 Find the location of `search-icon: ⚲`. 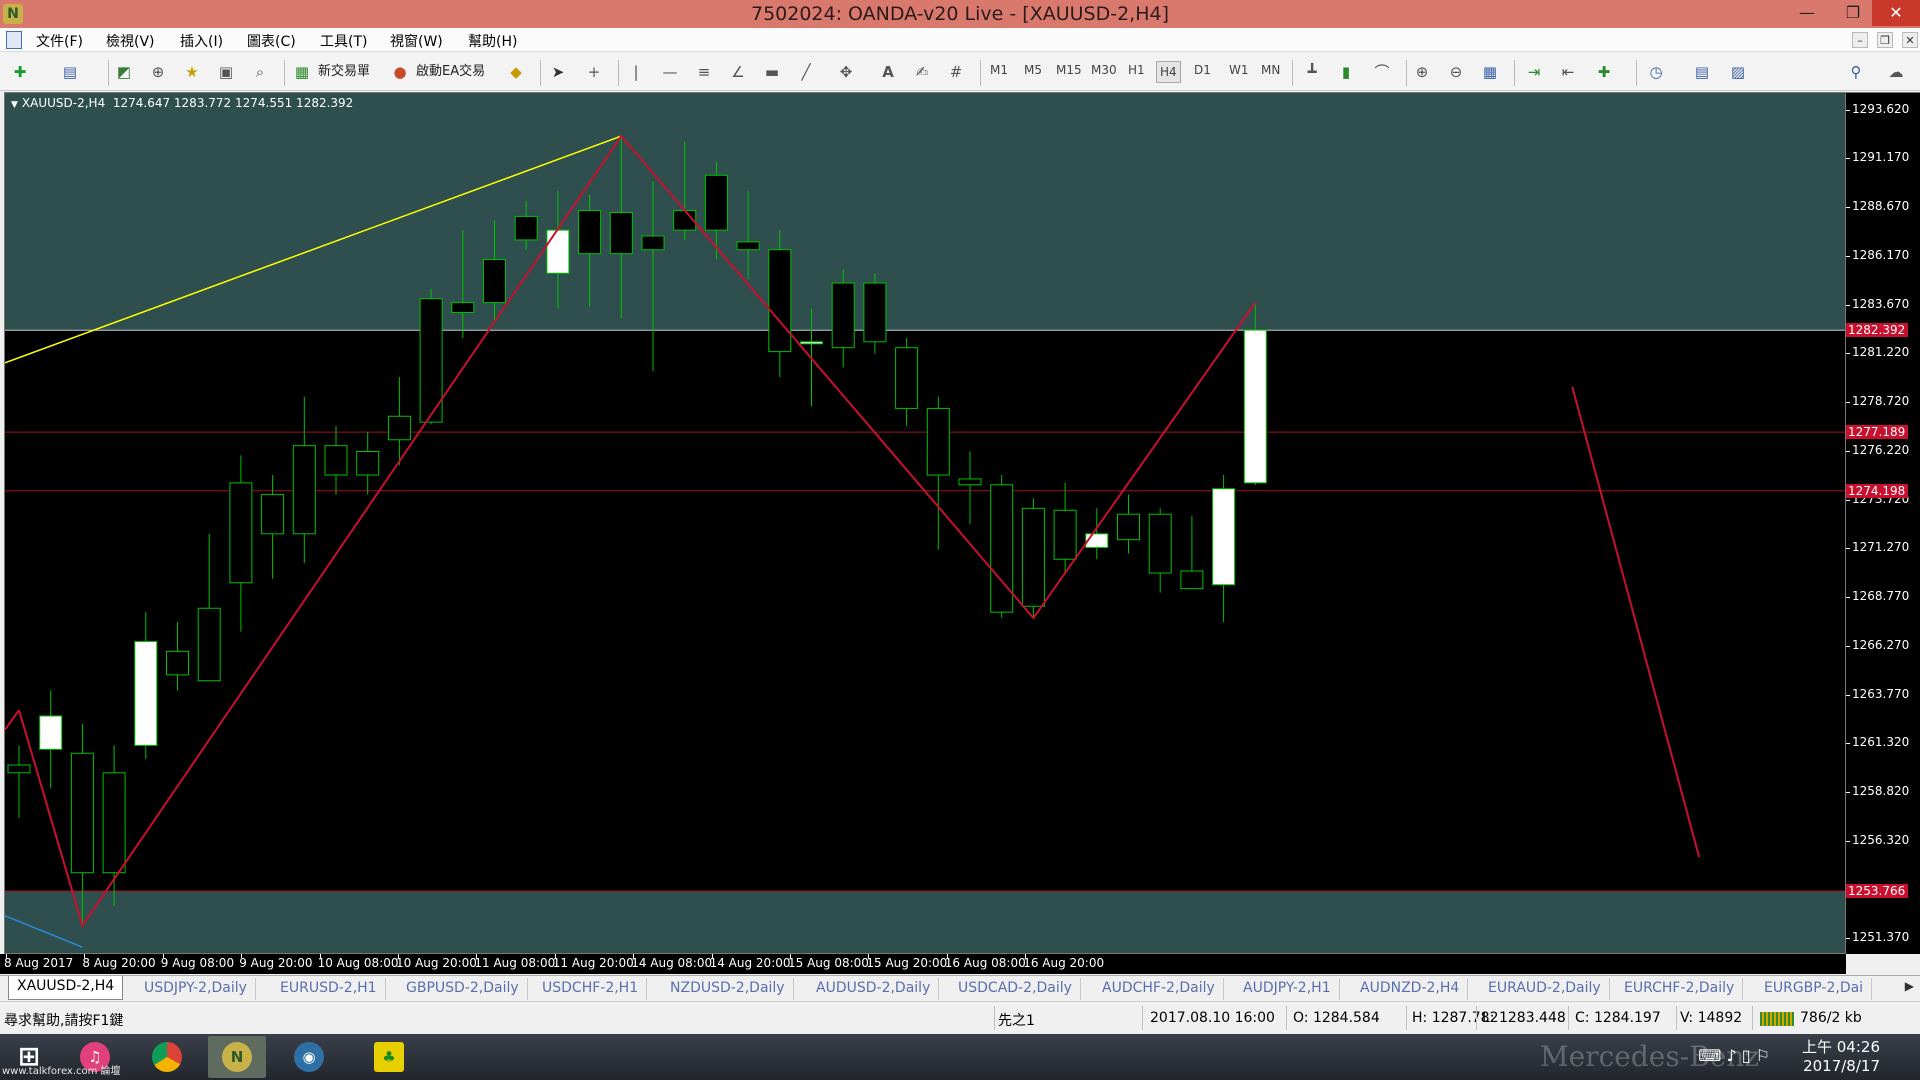

search-icon: ⚲ is located at coordinates (1856, 72).